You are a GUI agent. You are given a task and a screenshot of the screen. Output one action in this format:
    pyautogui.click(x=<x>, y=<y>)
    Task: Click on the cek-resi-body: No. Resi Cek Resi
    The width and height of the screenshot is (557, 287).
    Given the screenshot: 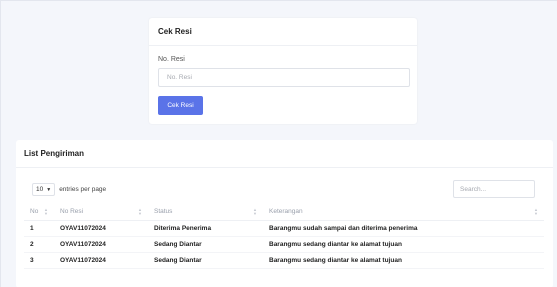 What is the action you would take?
    pyautogui.click(x=283, y=80)
    